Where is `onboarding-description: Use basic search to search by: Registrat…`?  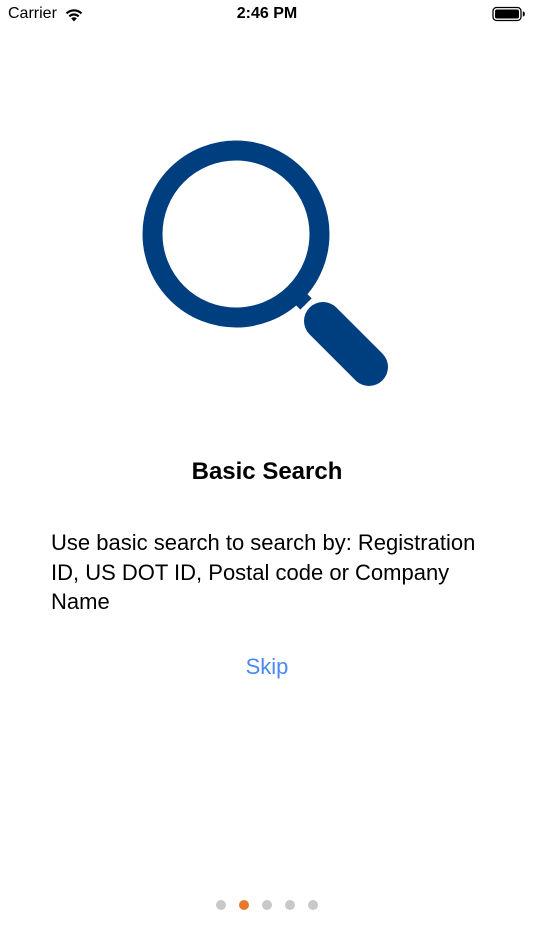
onboarding-description: Use basic search to search by: Registrat… is located at coordinates (263, 572).